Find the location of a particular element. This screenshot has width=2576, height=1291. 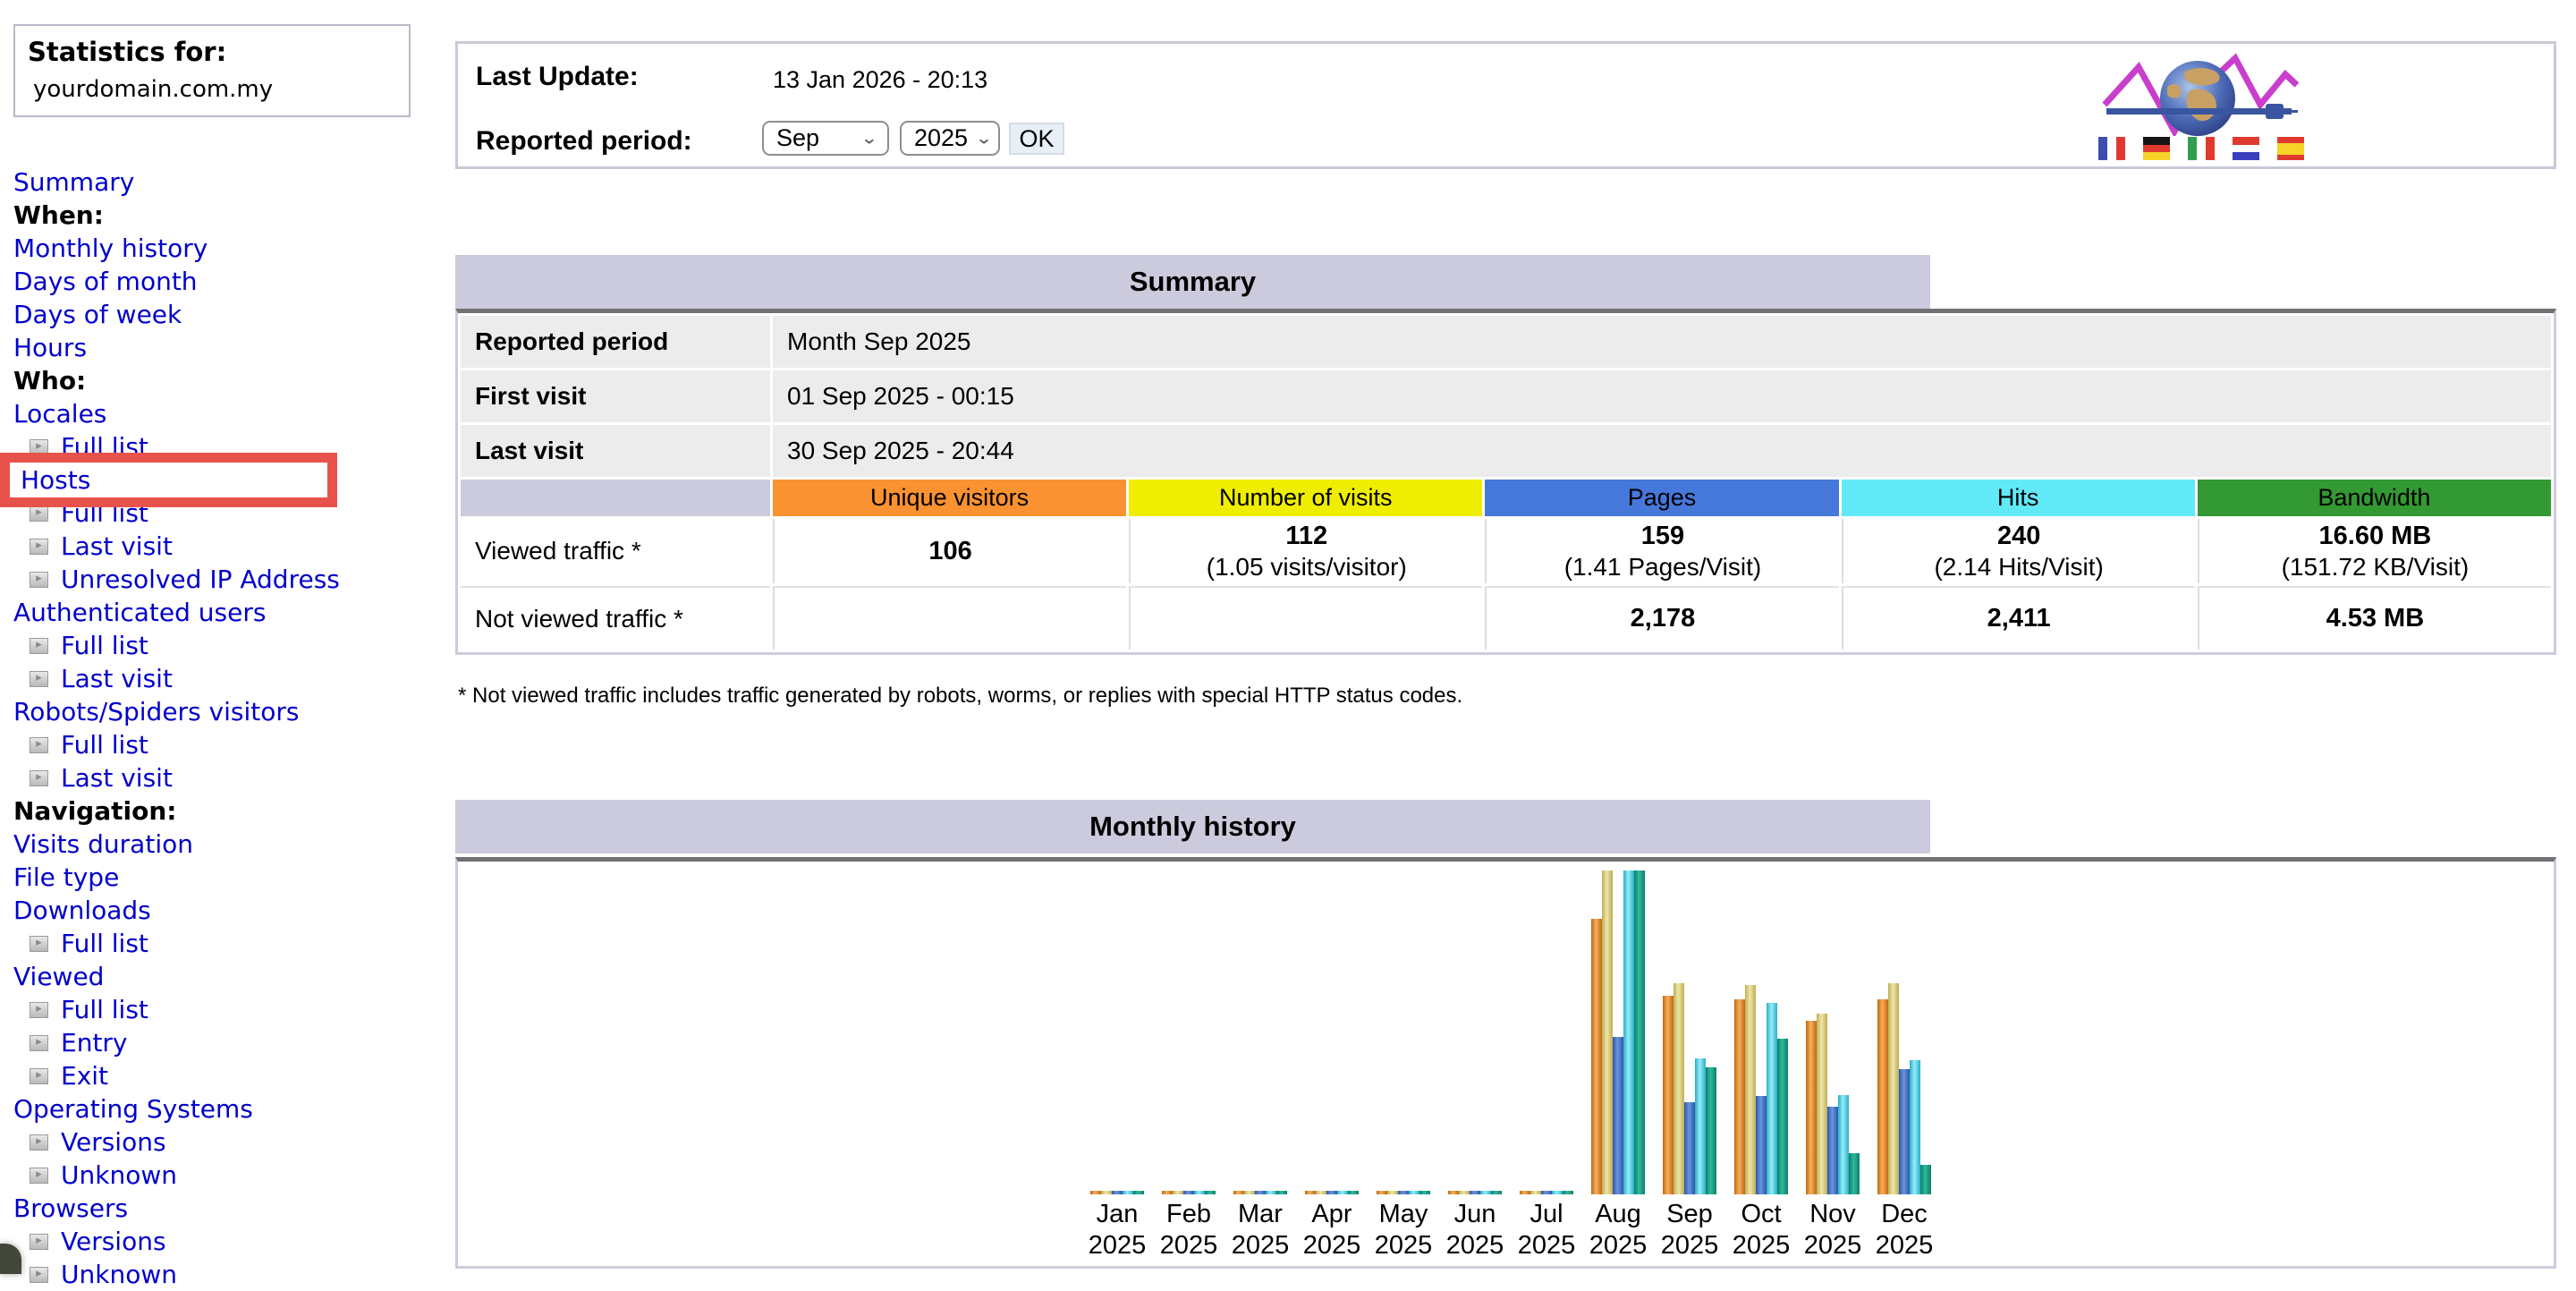

viewed-traffic-cell: 16.60 MB (151.72 KB/Visit) is located at coordinates (2374, 551).